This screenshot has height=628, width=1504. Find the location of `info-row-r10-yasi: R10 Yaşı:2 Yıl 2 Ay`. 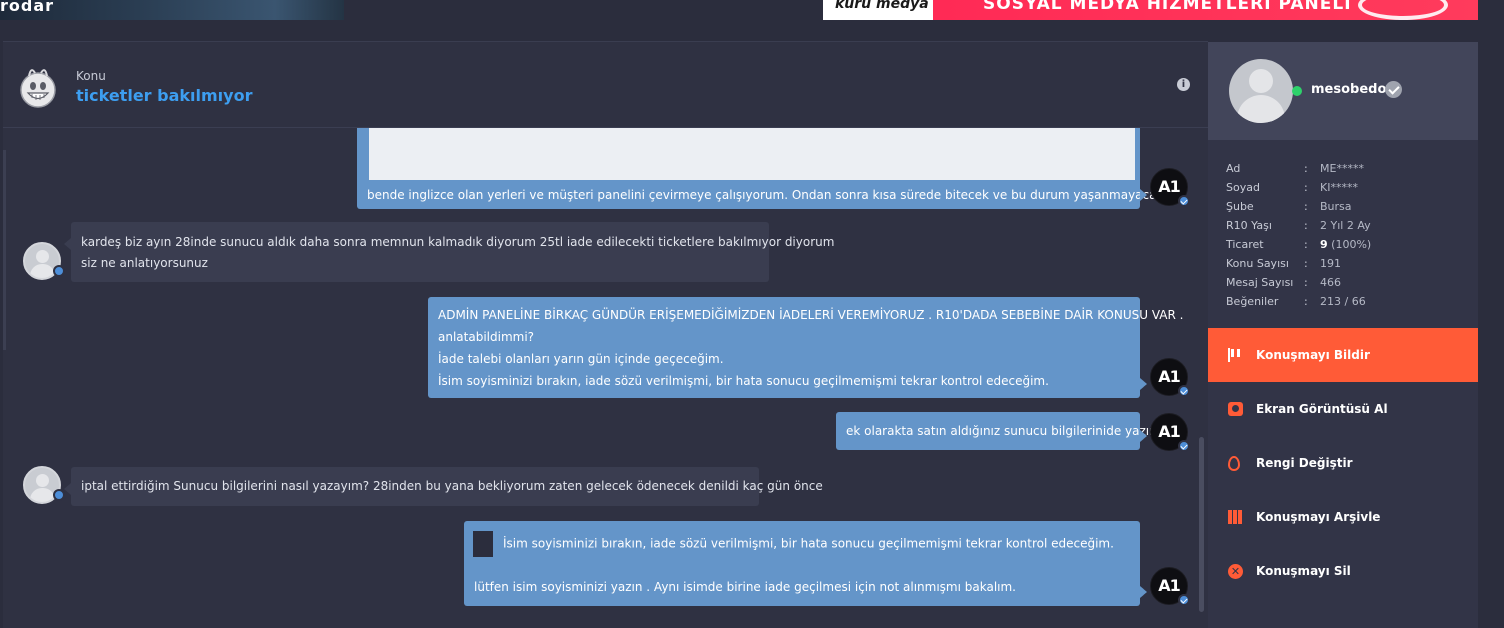

info-row-r10-yasi: R10 Yaşı:2 Yıl 2 Ay is located at coordinates (1298, 225).